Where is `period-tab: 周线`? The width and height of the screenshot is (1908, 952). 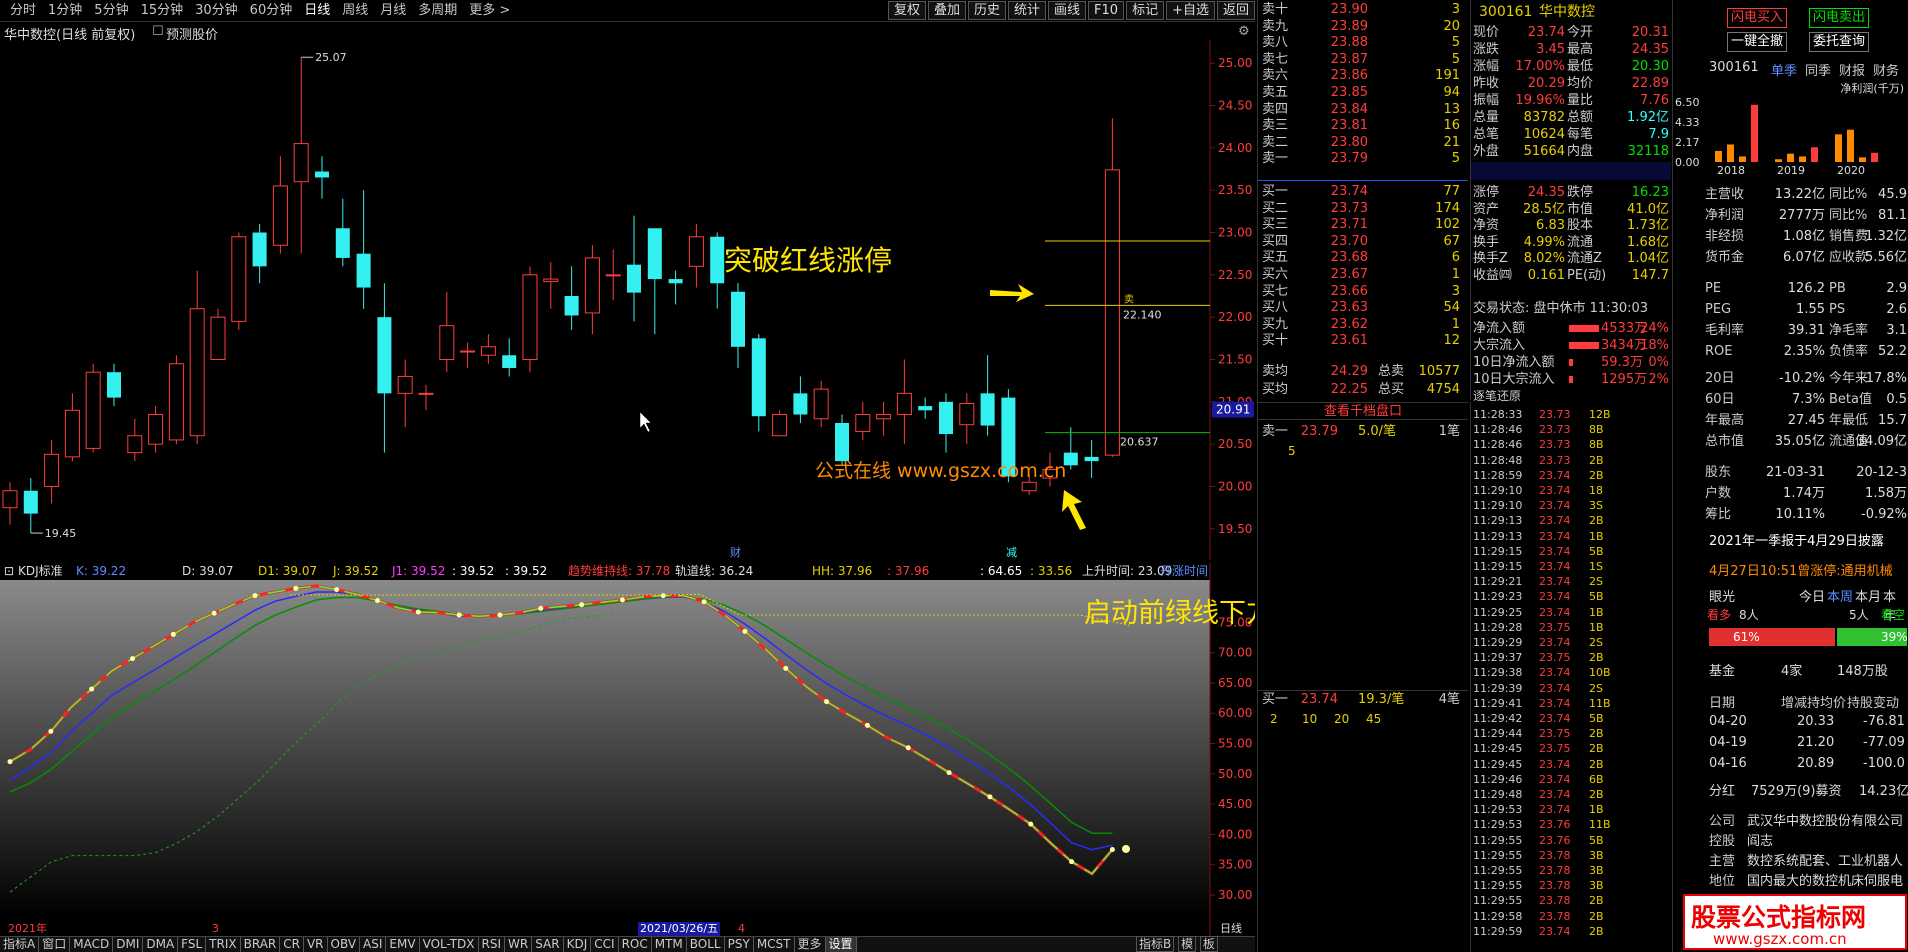 period-tab: 周线 is located at coordinates (355, 11).